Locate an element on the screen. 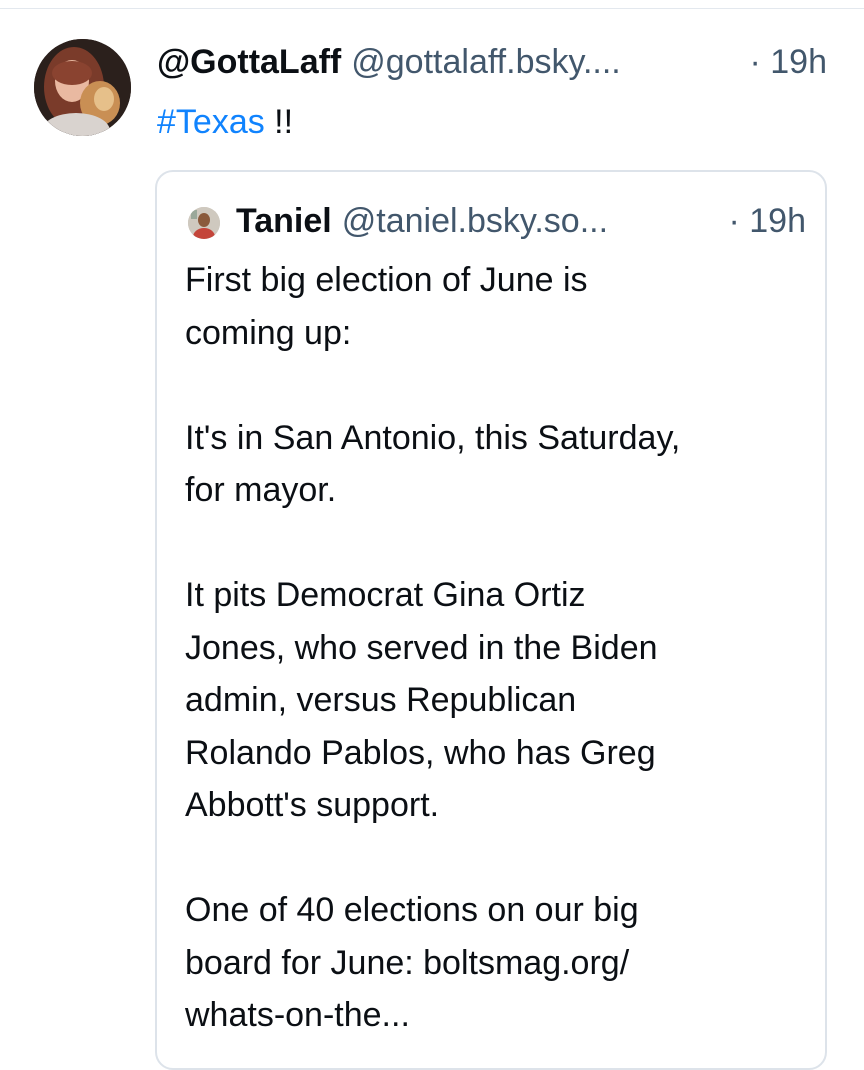 This screenshot has height=1070, width=864. author-avatar is located at coordinates (82, 87).